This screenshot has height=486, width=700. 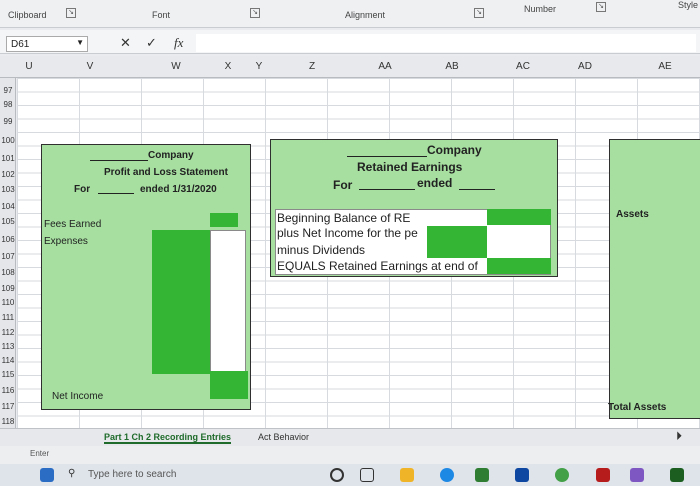 What do you see at coordinates (229, 385) in the screenshot?
I see `net-income-input` at bounding box center [229, 385].